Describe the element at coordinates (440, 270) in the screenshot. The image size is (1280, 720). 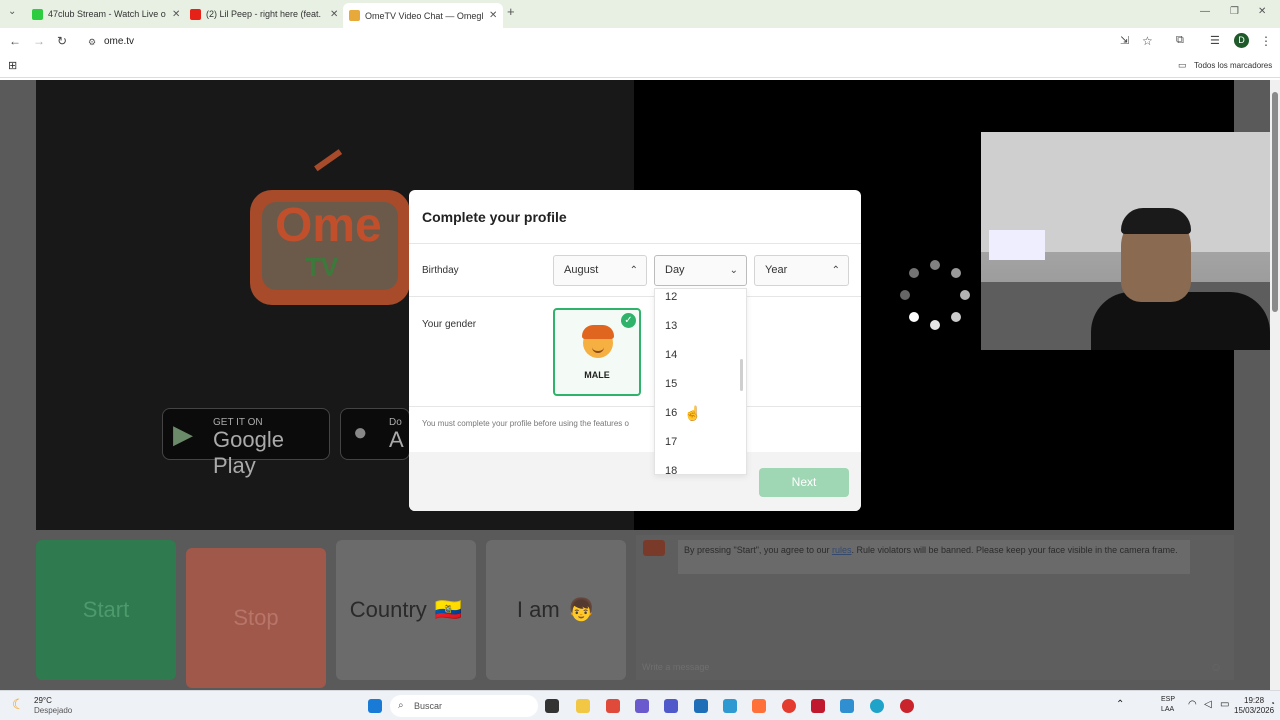
I see `birthday-label: Birthday` at that location.